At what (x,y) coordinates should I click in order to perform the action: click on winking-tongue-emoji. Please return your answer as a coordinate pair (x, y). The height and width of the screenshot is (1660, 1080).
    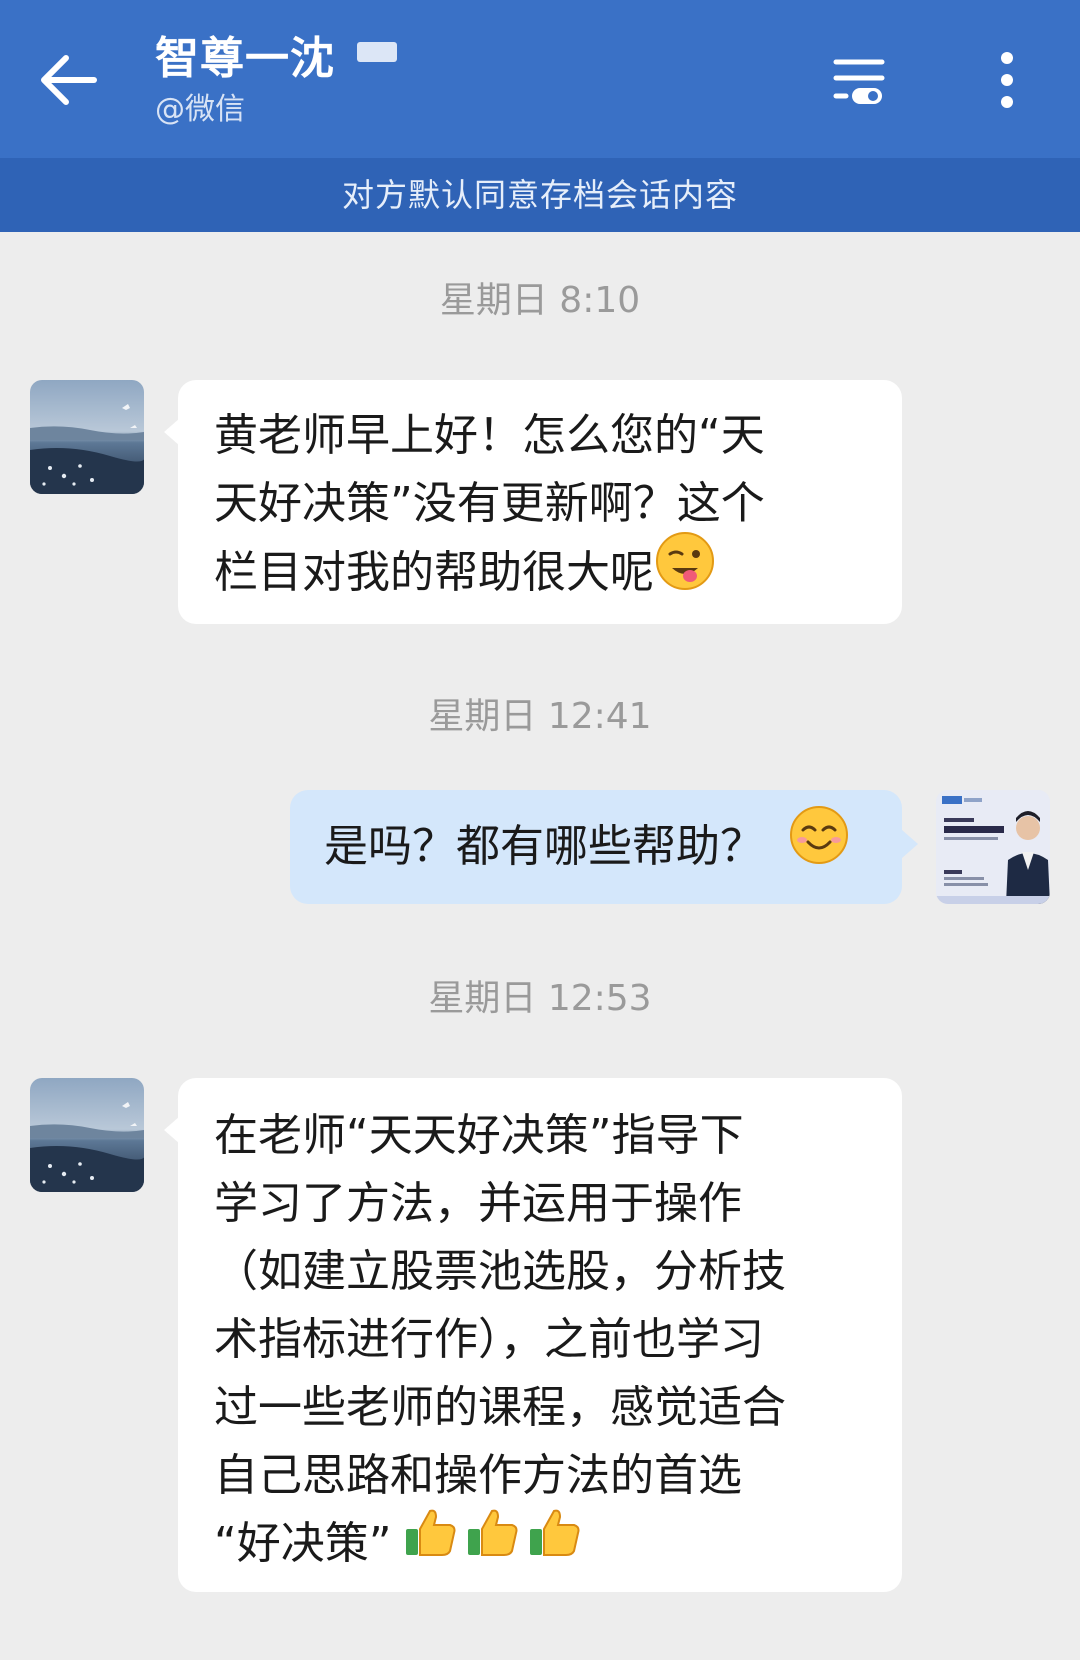
    Looking at the image, I should click on (685, 571).